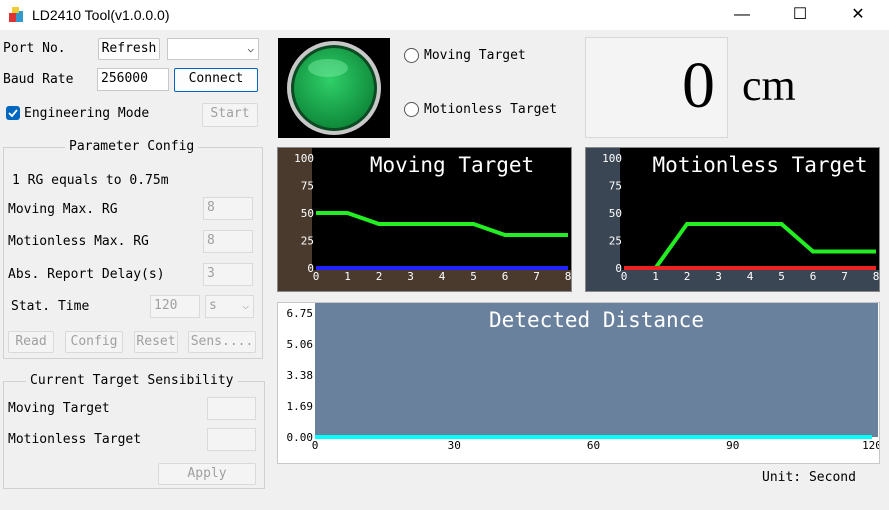 Image resolution: width=889 pixels, height=510 pixels. Describe the element at coordinates (732, 445) in the screenshot. I see `x-tick-label: 90` at that location.